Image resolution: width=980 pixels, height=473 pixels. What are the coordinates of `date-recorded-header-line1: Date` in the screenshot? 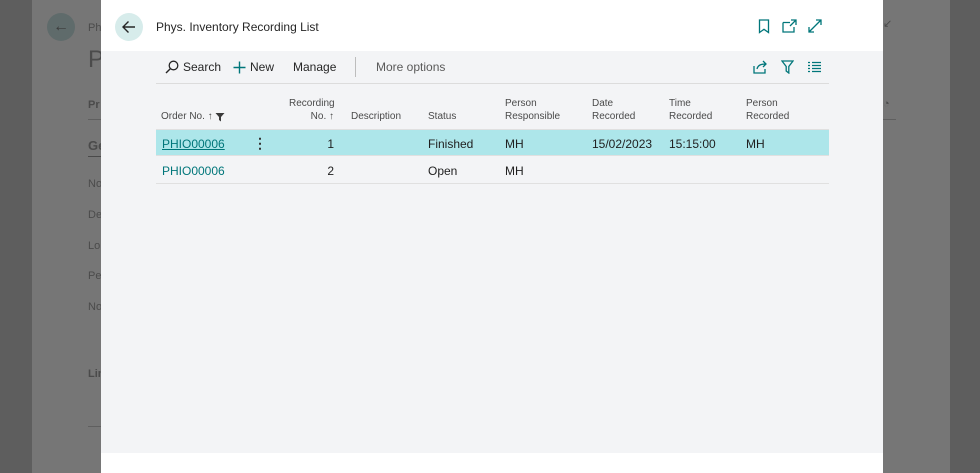 It's located at (603, 103).